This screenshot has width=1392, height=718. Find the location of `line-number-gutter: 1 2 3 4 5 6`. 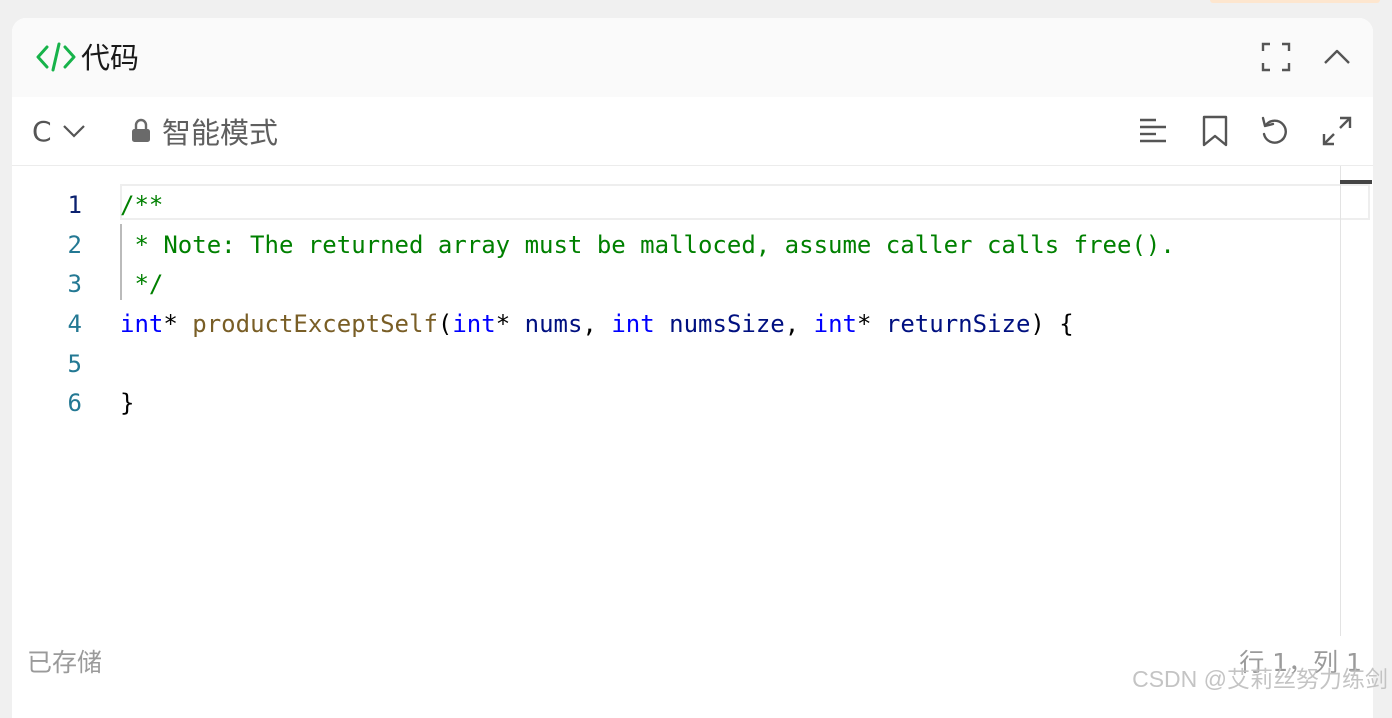

line-number-gutter: 1 2 3 4 5 6 is located at coordinates (52, 305).